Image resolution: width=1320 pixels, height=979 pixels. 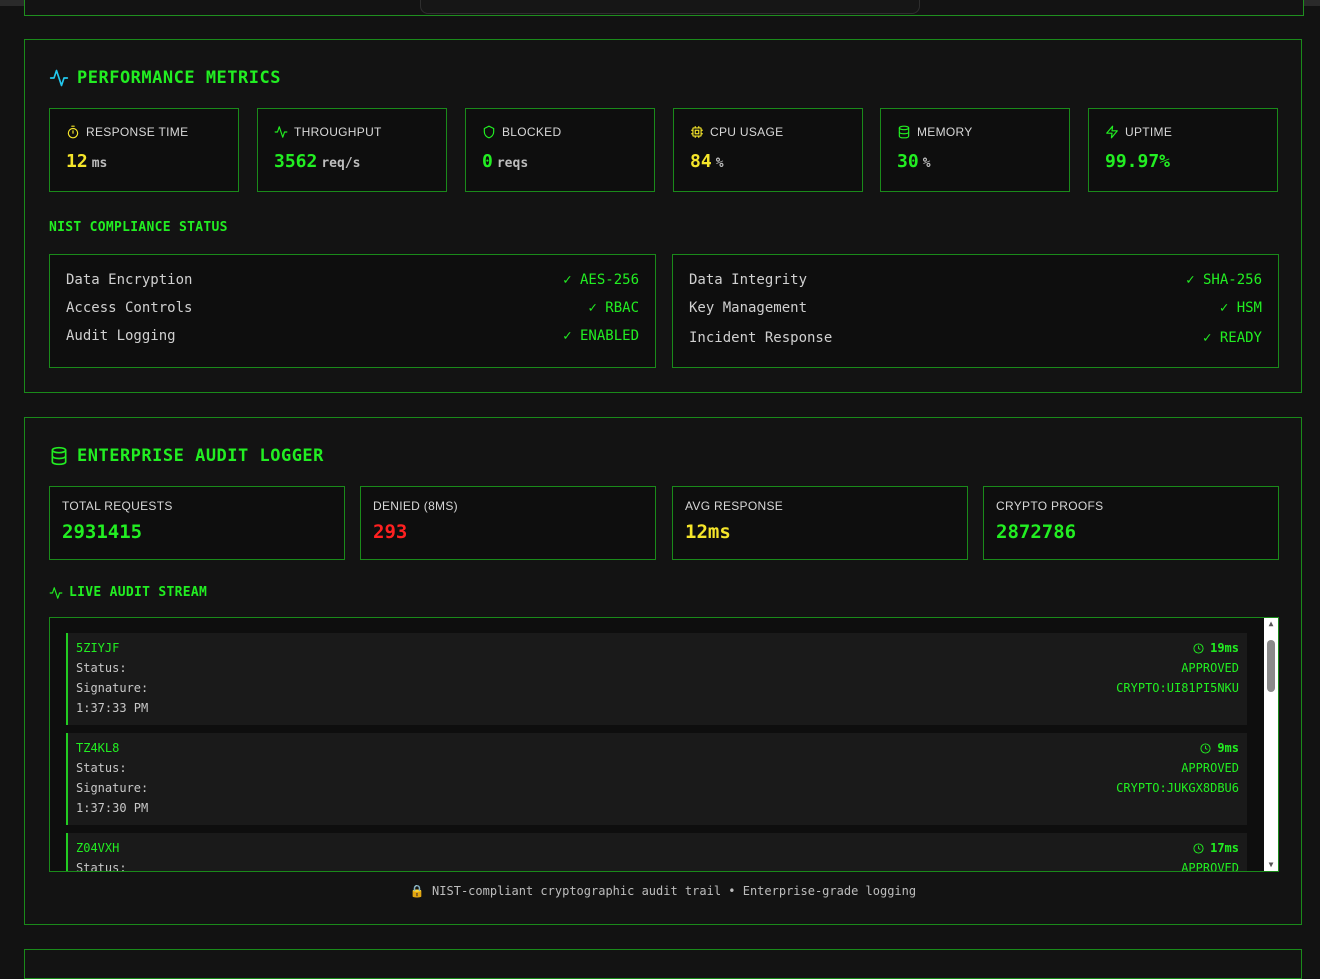 I want to click on entry-time: 1:37:33 PM, so click(x=112, y=708).